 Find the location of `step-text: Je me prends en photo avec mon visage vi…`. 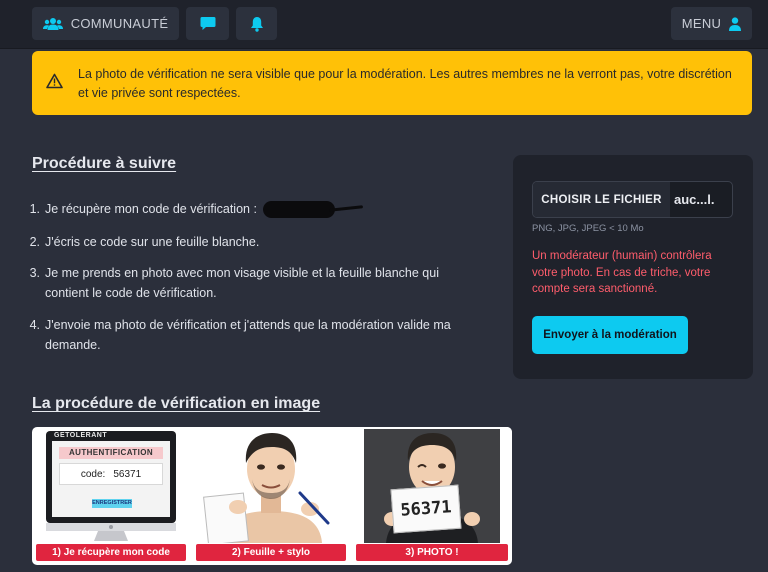

step-text: Je me prends en photo avec mon visage vi… is located at coordinates (242, 283).